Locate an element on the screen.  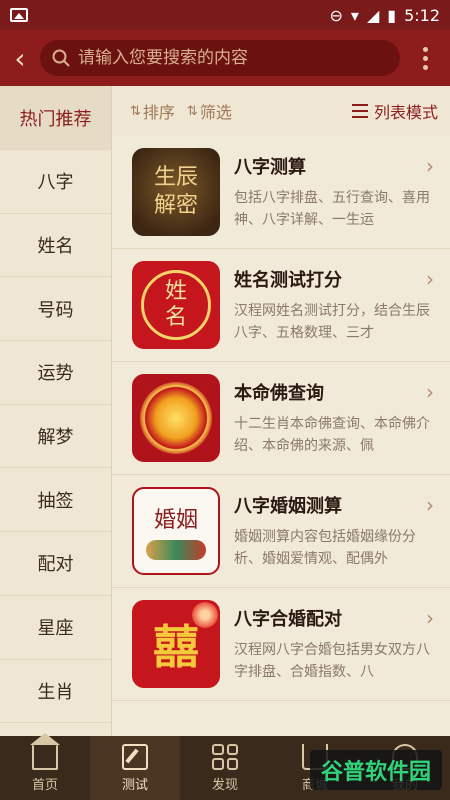
list-item: 婚姻 八字婚姻测算 婚姻测算内容包括婚姻缘份分析、婚姻爱情观、配偶外 › is located at coordinates (281, 531).